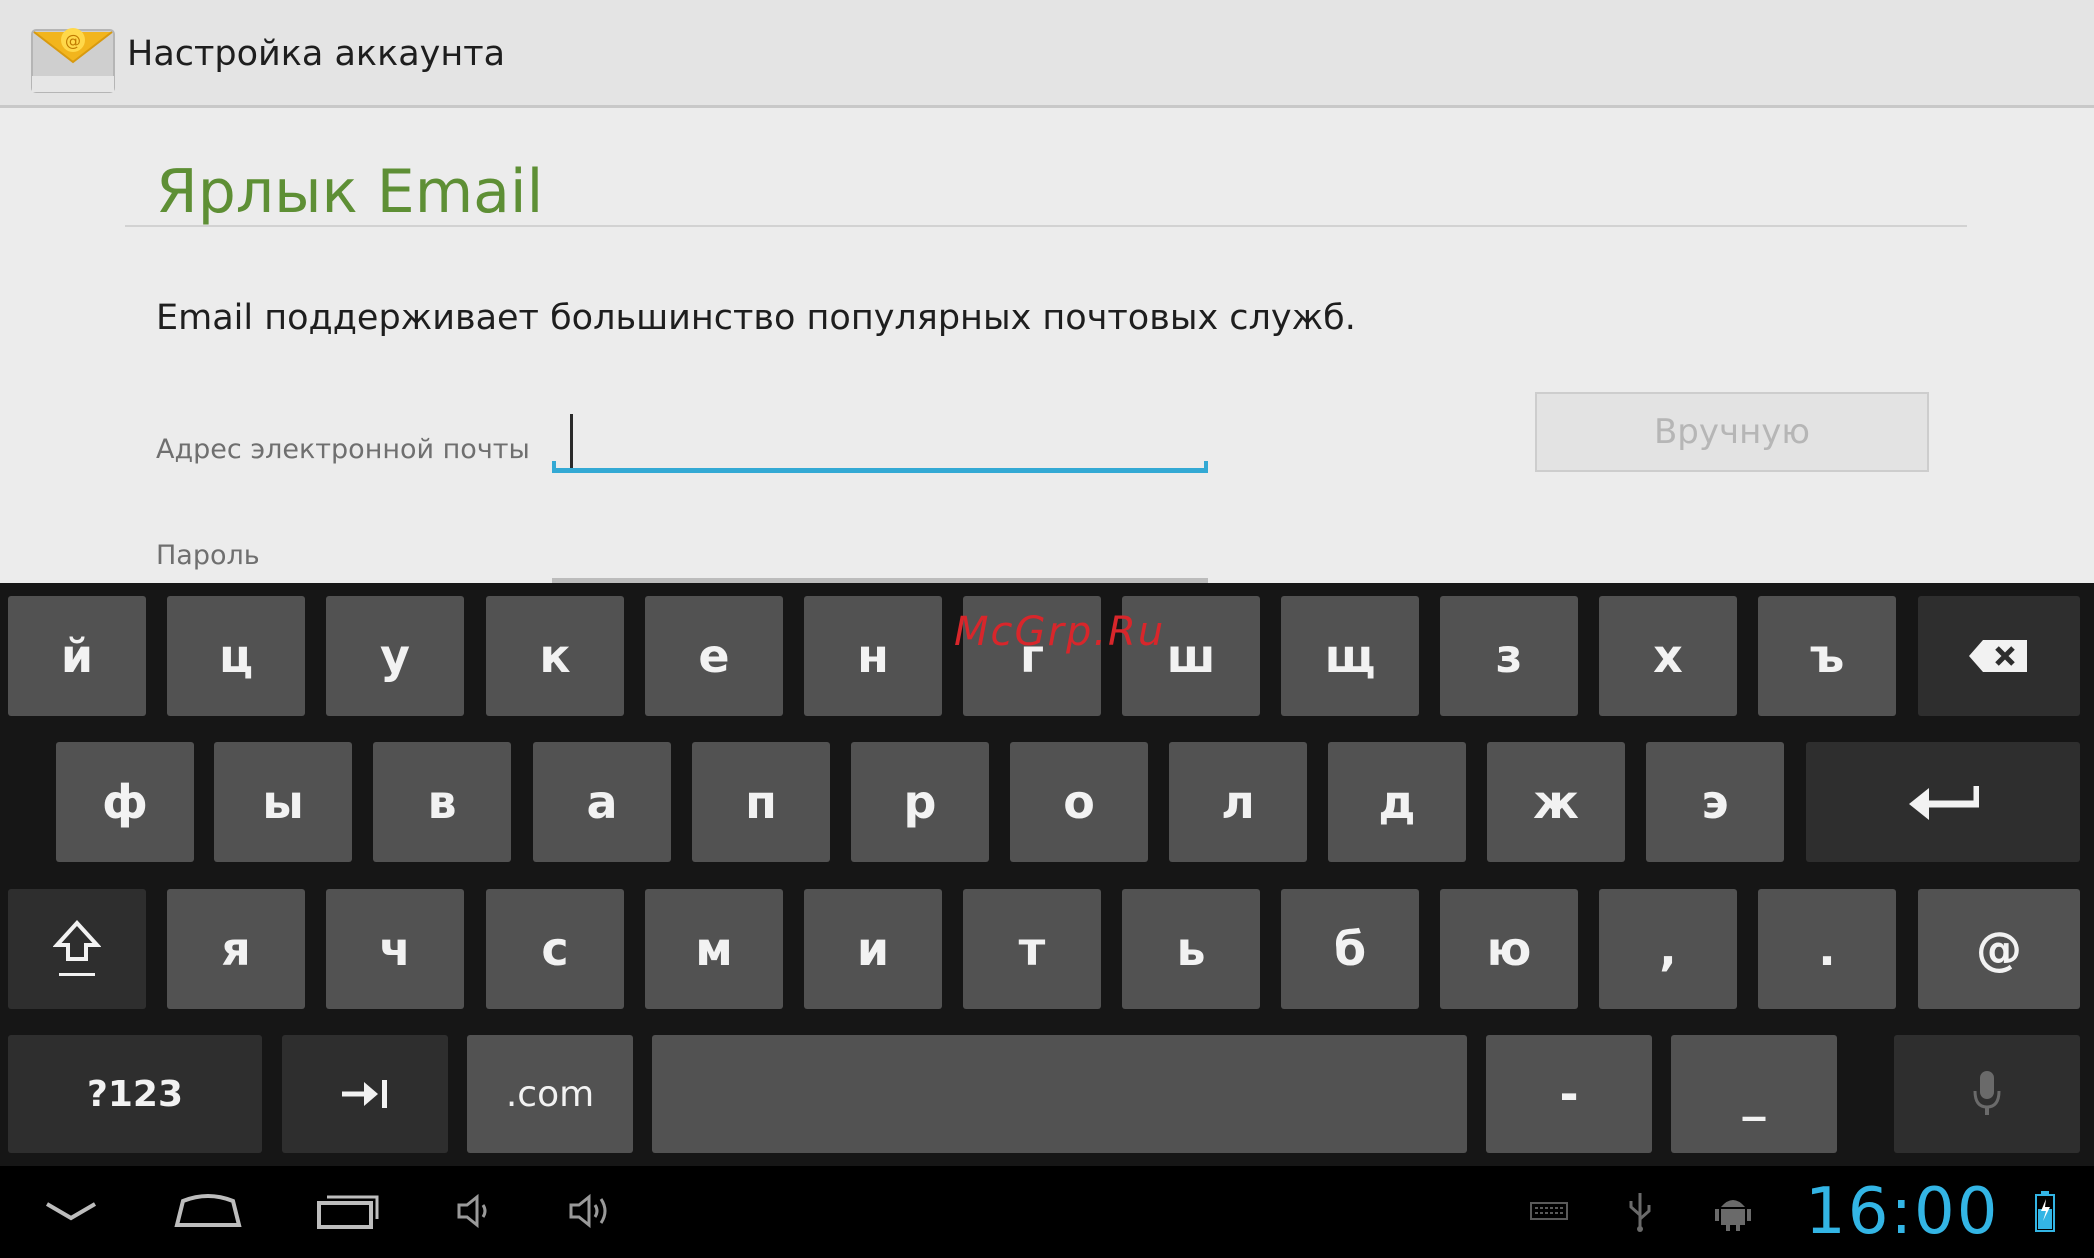  What do you see at coordinates (1047, 1212) in the screenshot?
I see `system-navigation-bar: 16:00` at bounding box center [1047, 1212].